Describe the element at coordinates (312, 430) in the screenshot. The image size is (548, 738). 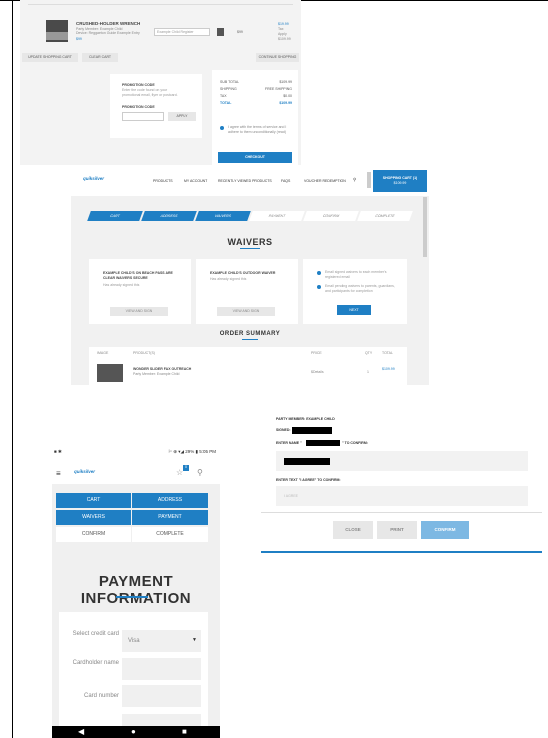
I see `signed-name-redacted` at that location.